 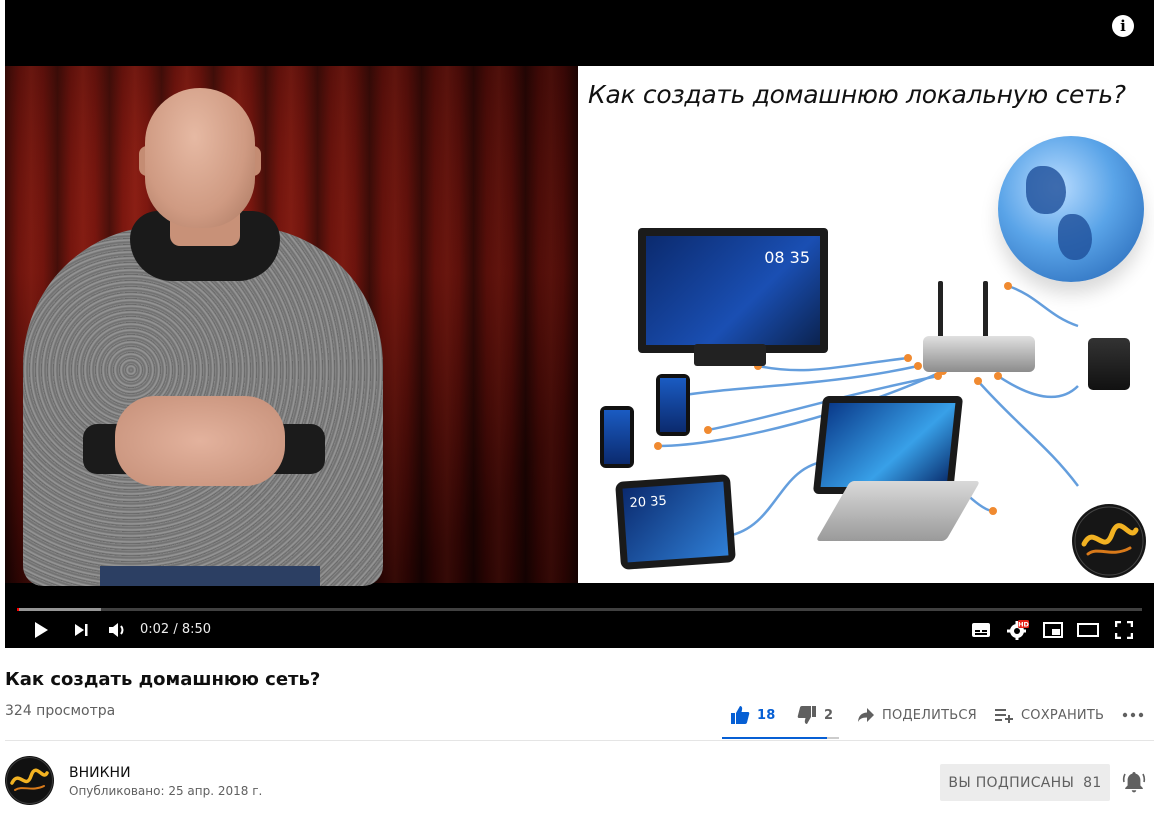 What do you see at coordinates (775, 738) in the screenshot?
I see `sentiment-like-fill` at bounding box center [775, 738].